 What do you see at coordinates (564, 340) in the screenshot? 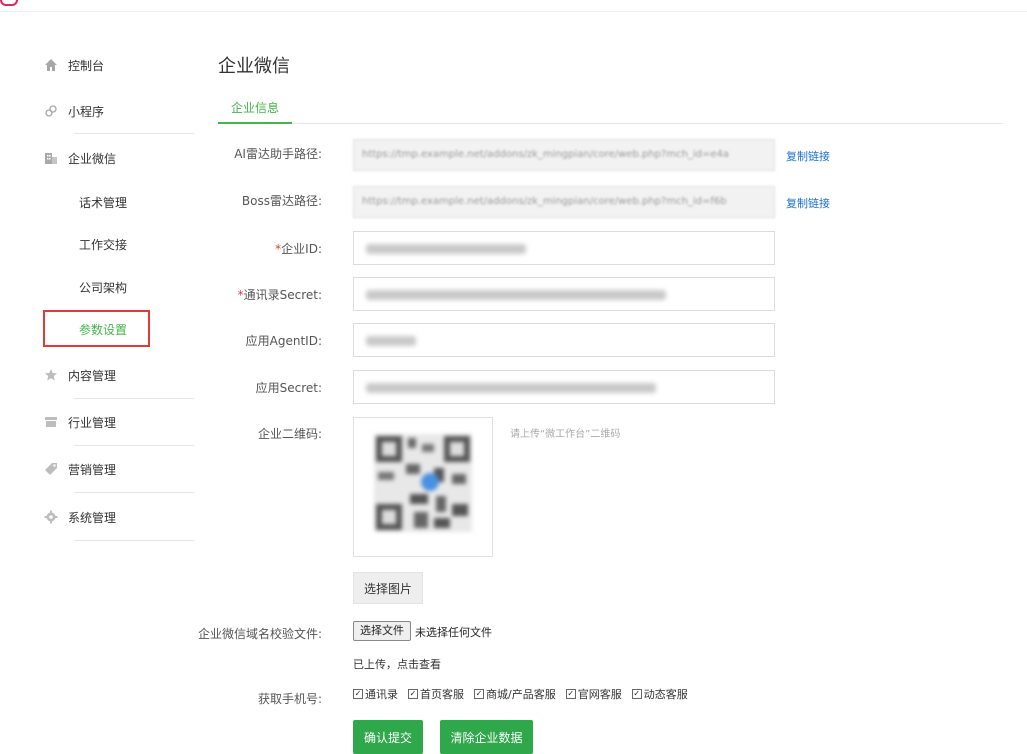
I see `agent-id-input` at bounding box center [564, 340].